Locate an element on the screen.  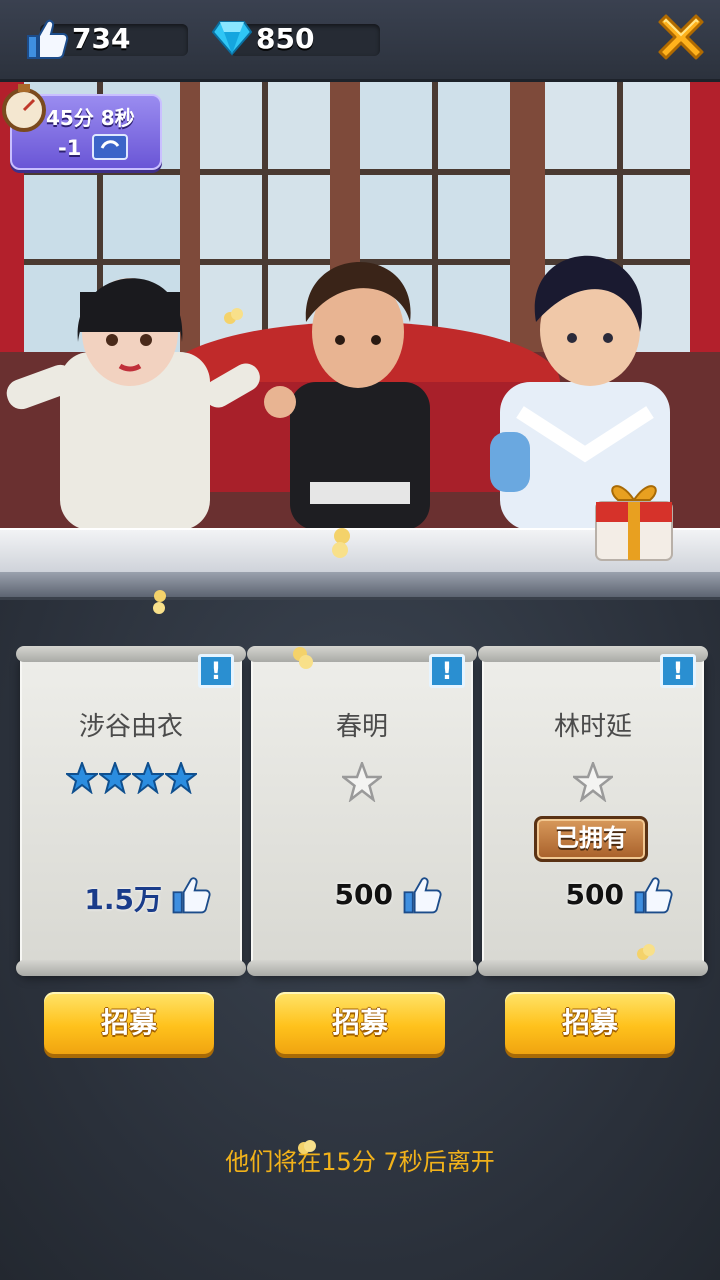
recruit-button-1: 招募 is located at coordinates (129, 1023).